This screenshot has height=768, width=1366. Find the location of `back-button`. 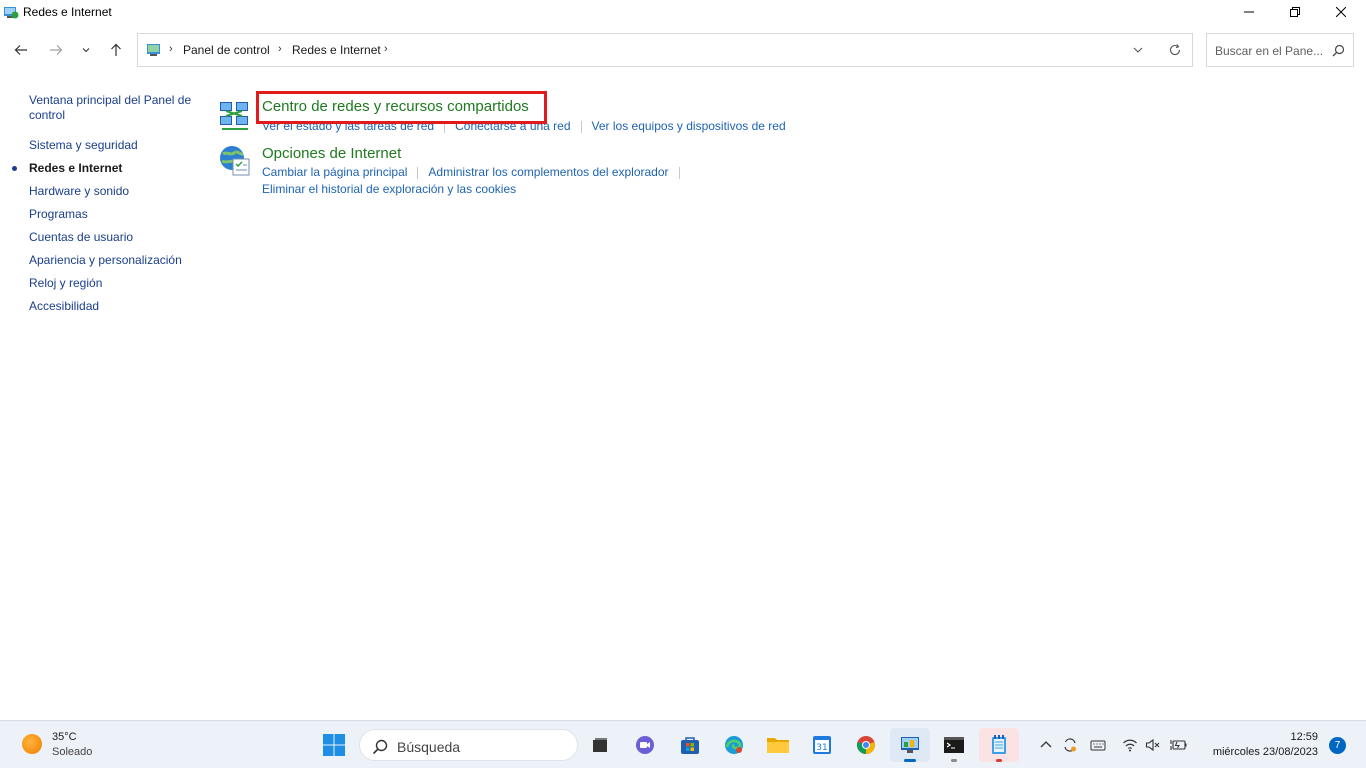

back-button is located at coordinates (21, 50).